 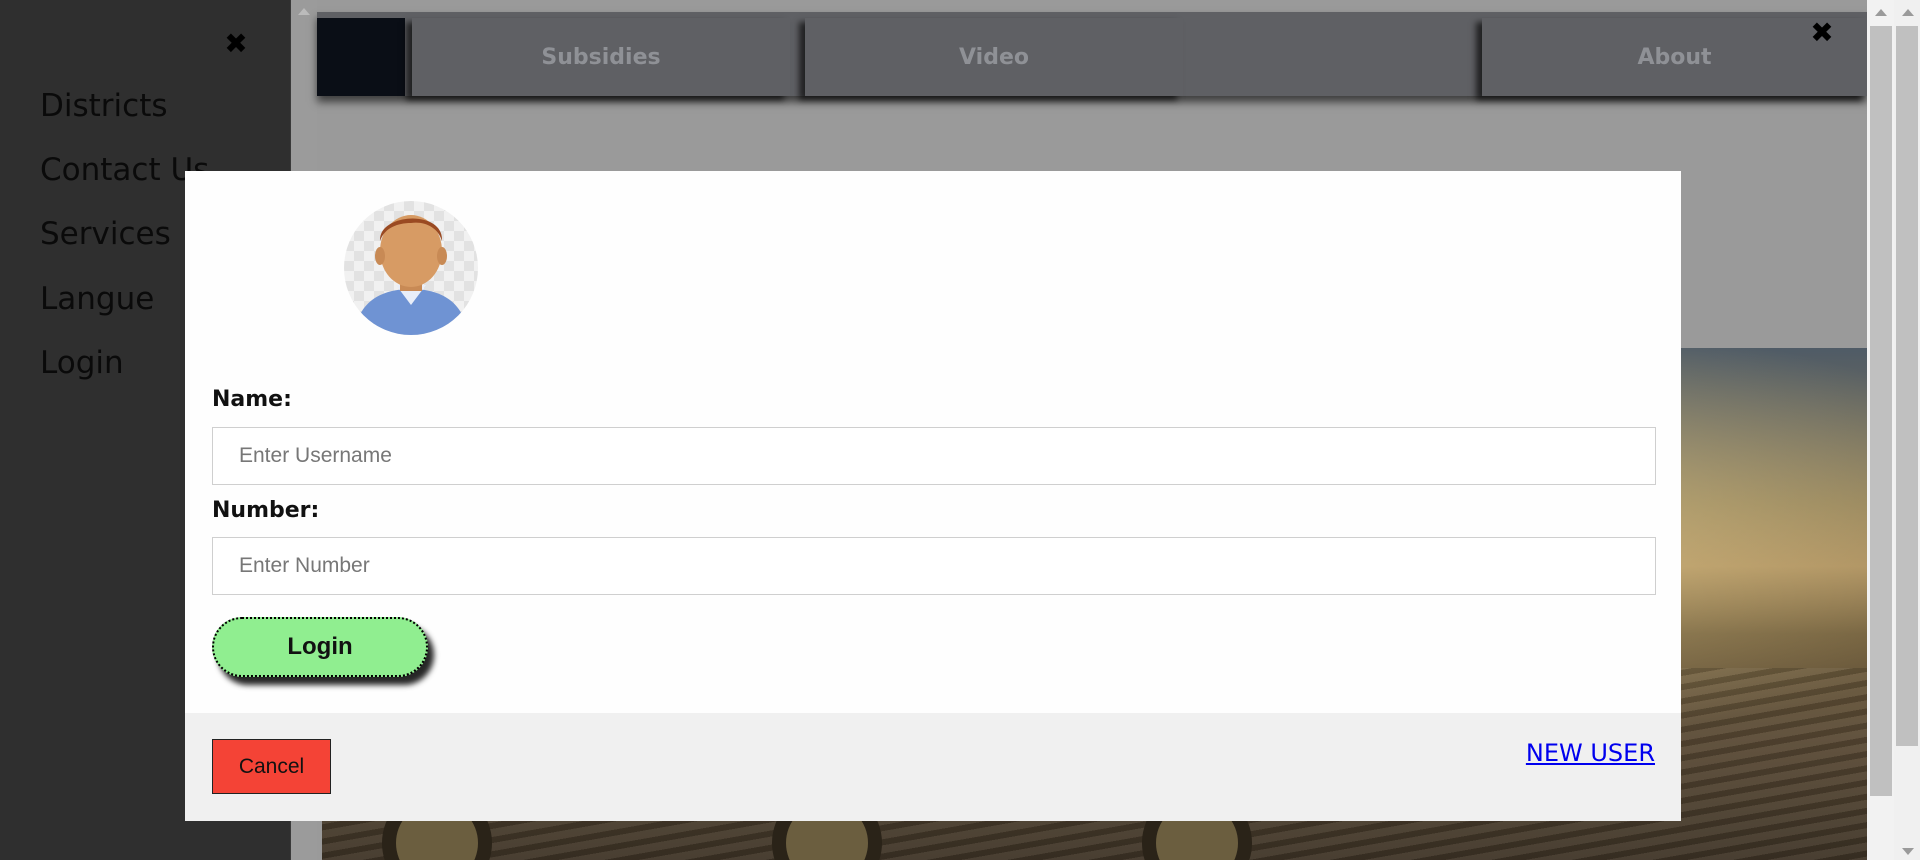 I want to click on sidebar-item-login: Login, so click(x=82, y=363).